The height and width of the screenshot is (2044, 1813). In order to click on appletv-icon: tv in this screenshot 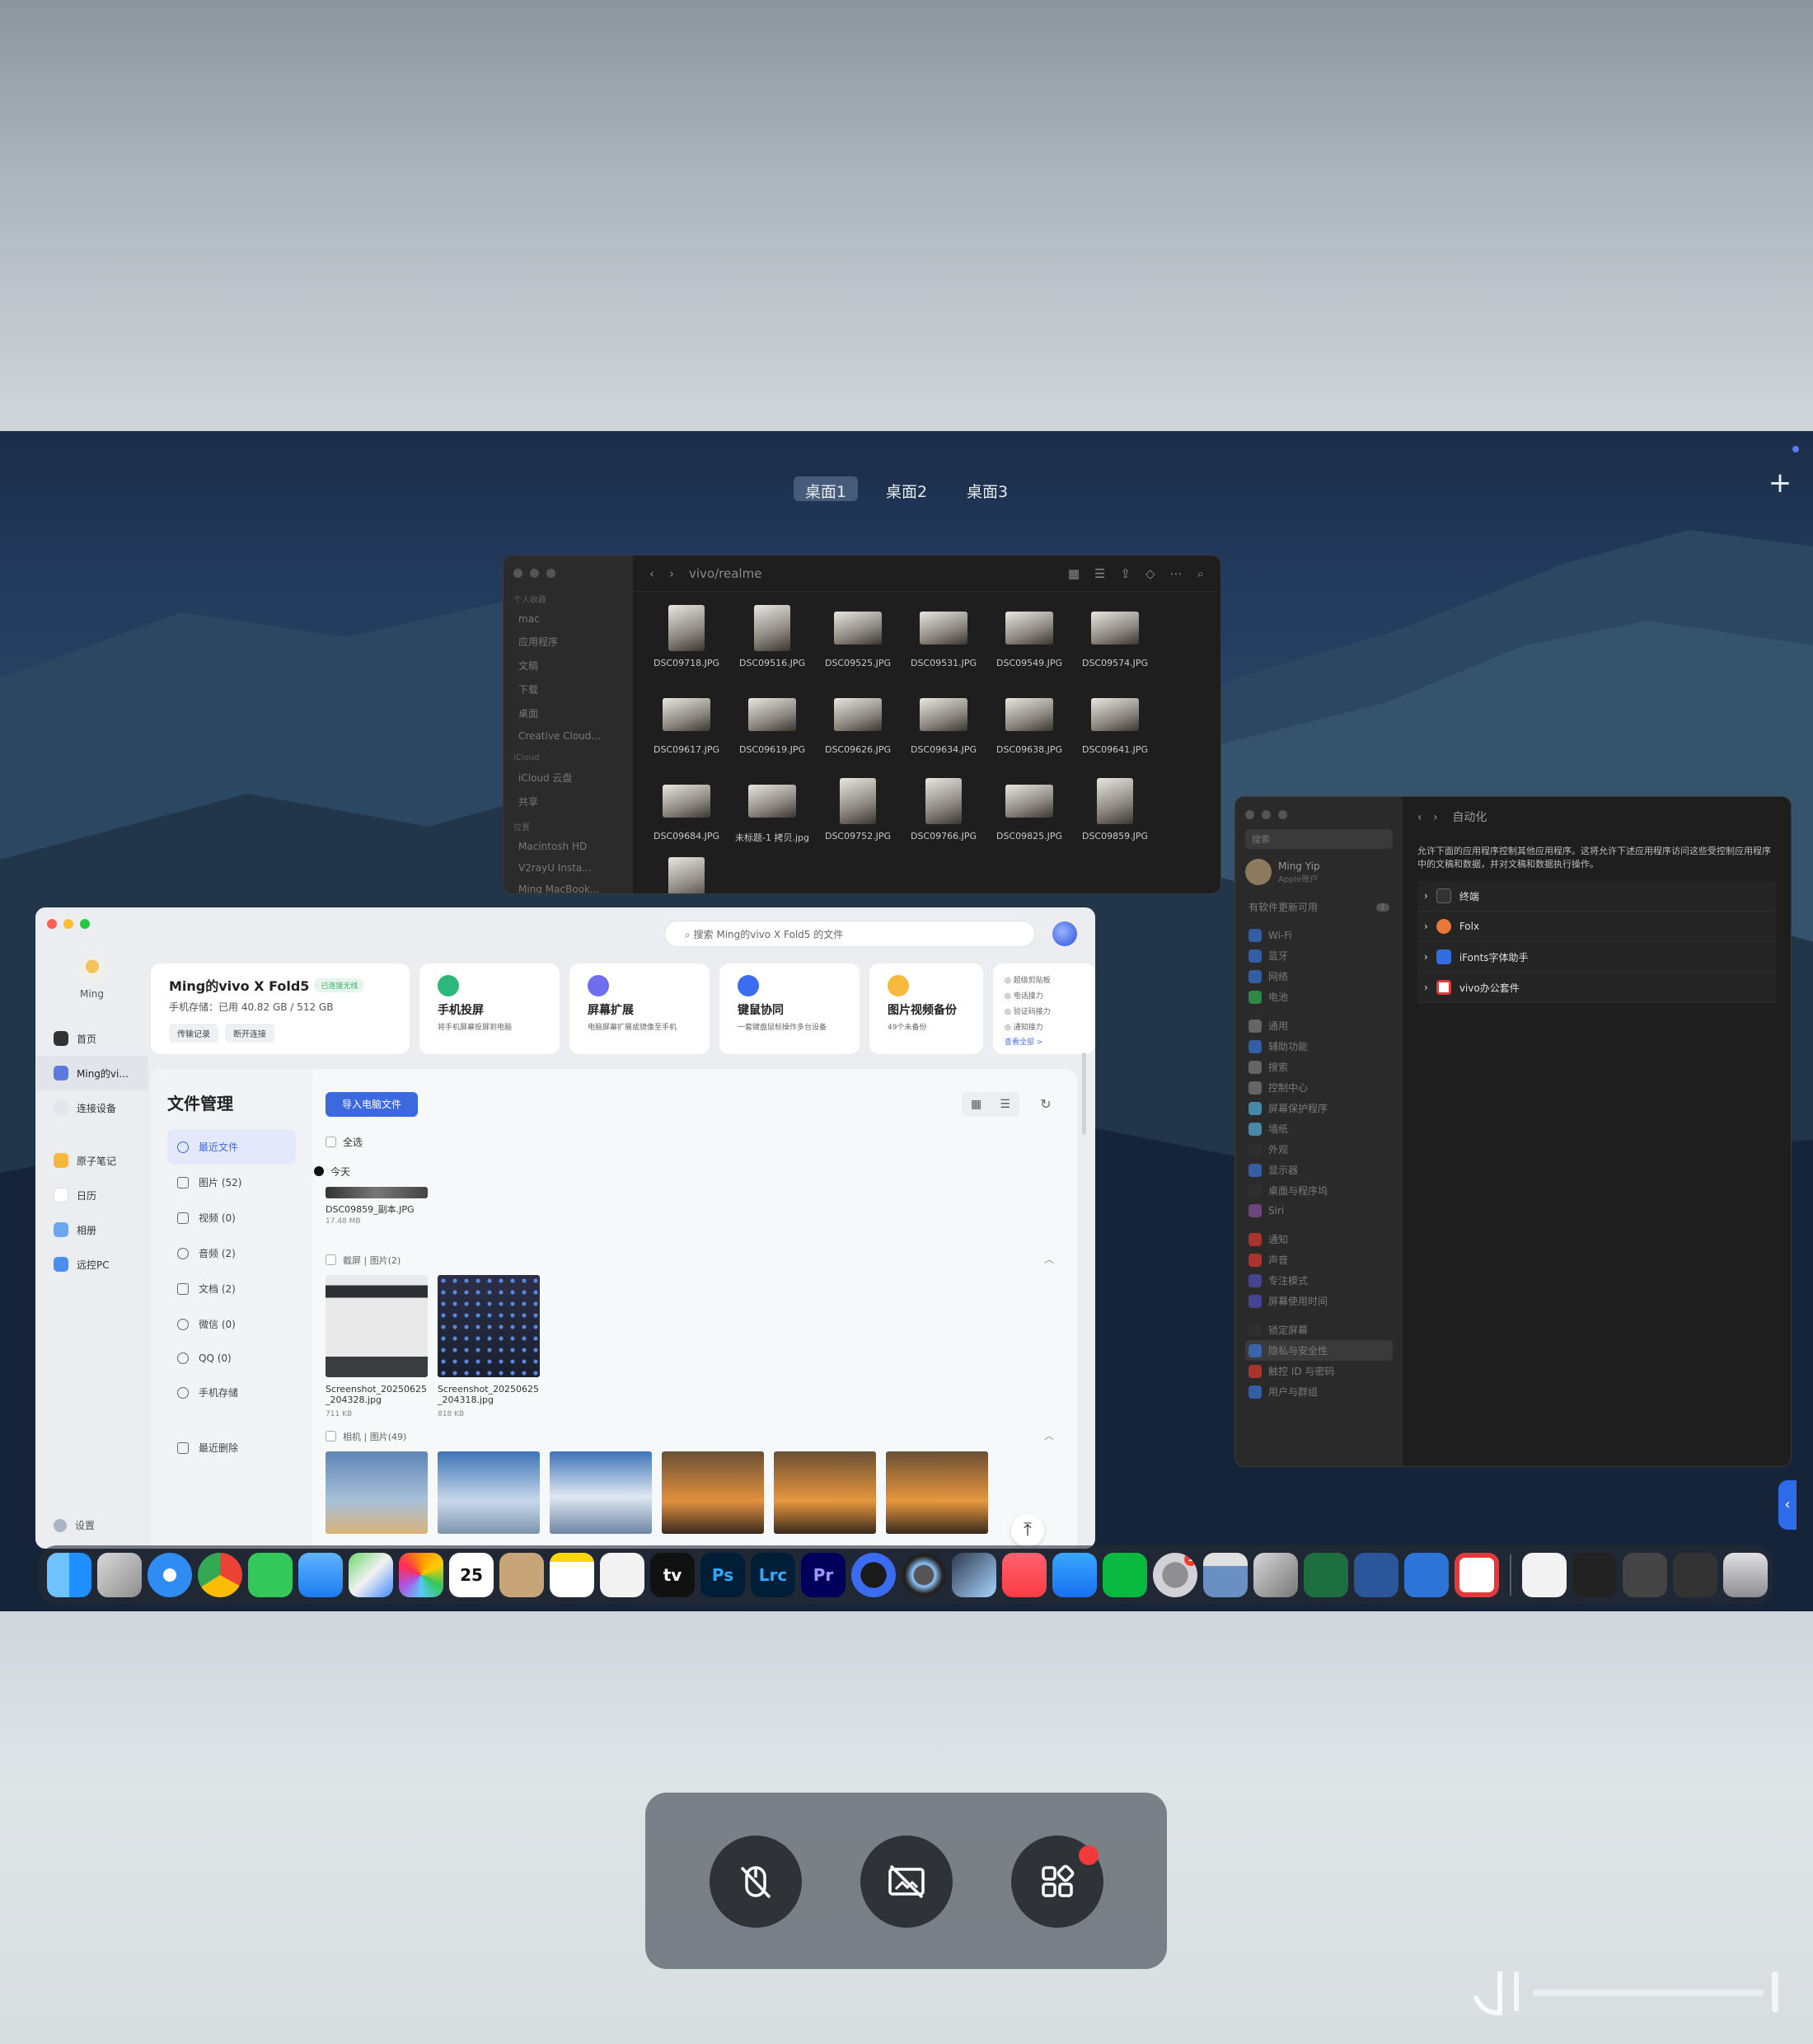, I will do `click(673, 1575)`.